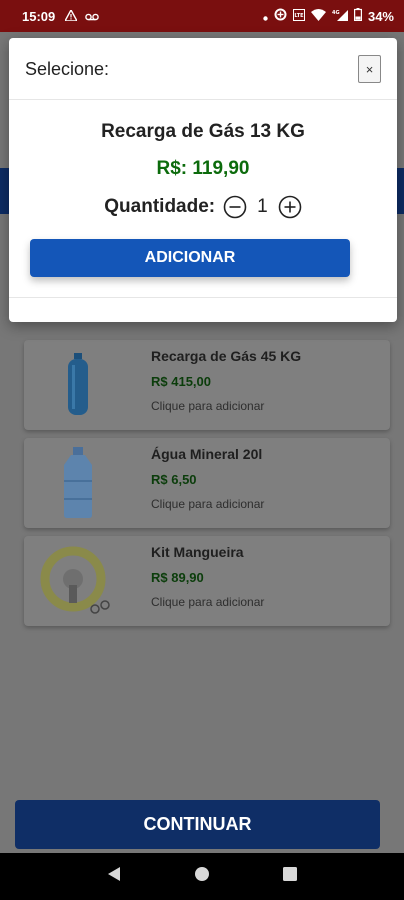 This screenshot has width=404, height=900. What do you see at coordinates (78, 385) in the screenshot?
I see `gas-cylinder-icon` at bounding box center [78, 385].